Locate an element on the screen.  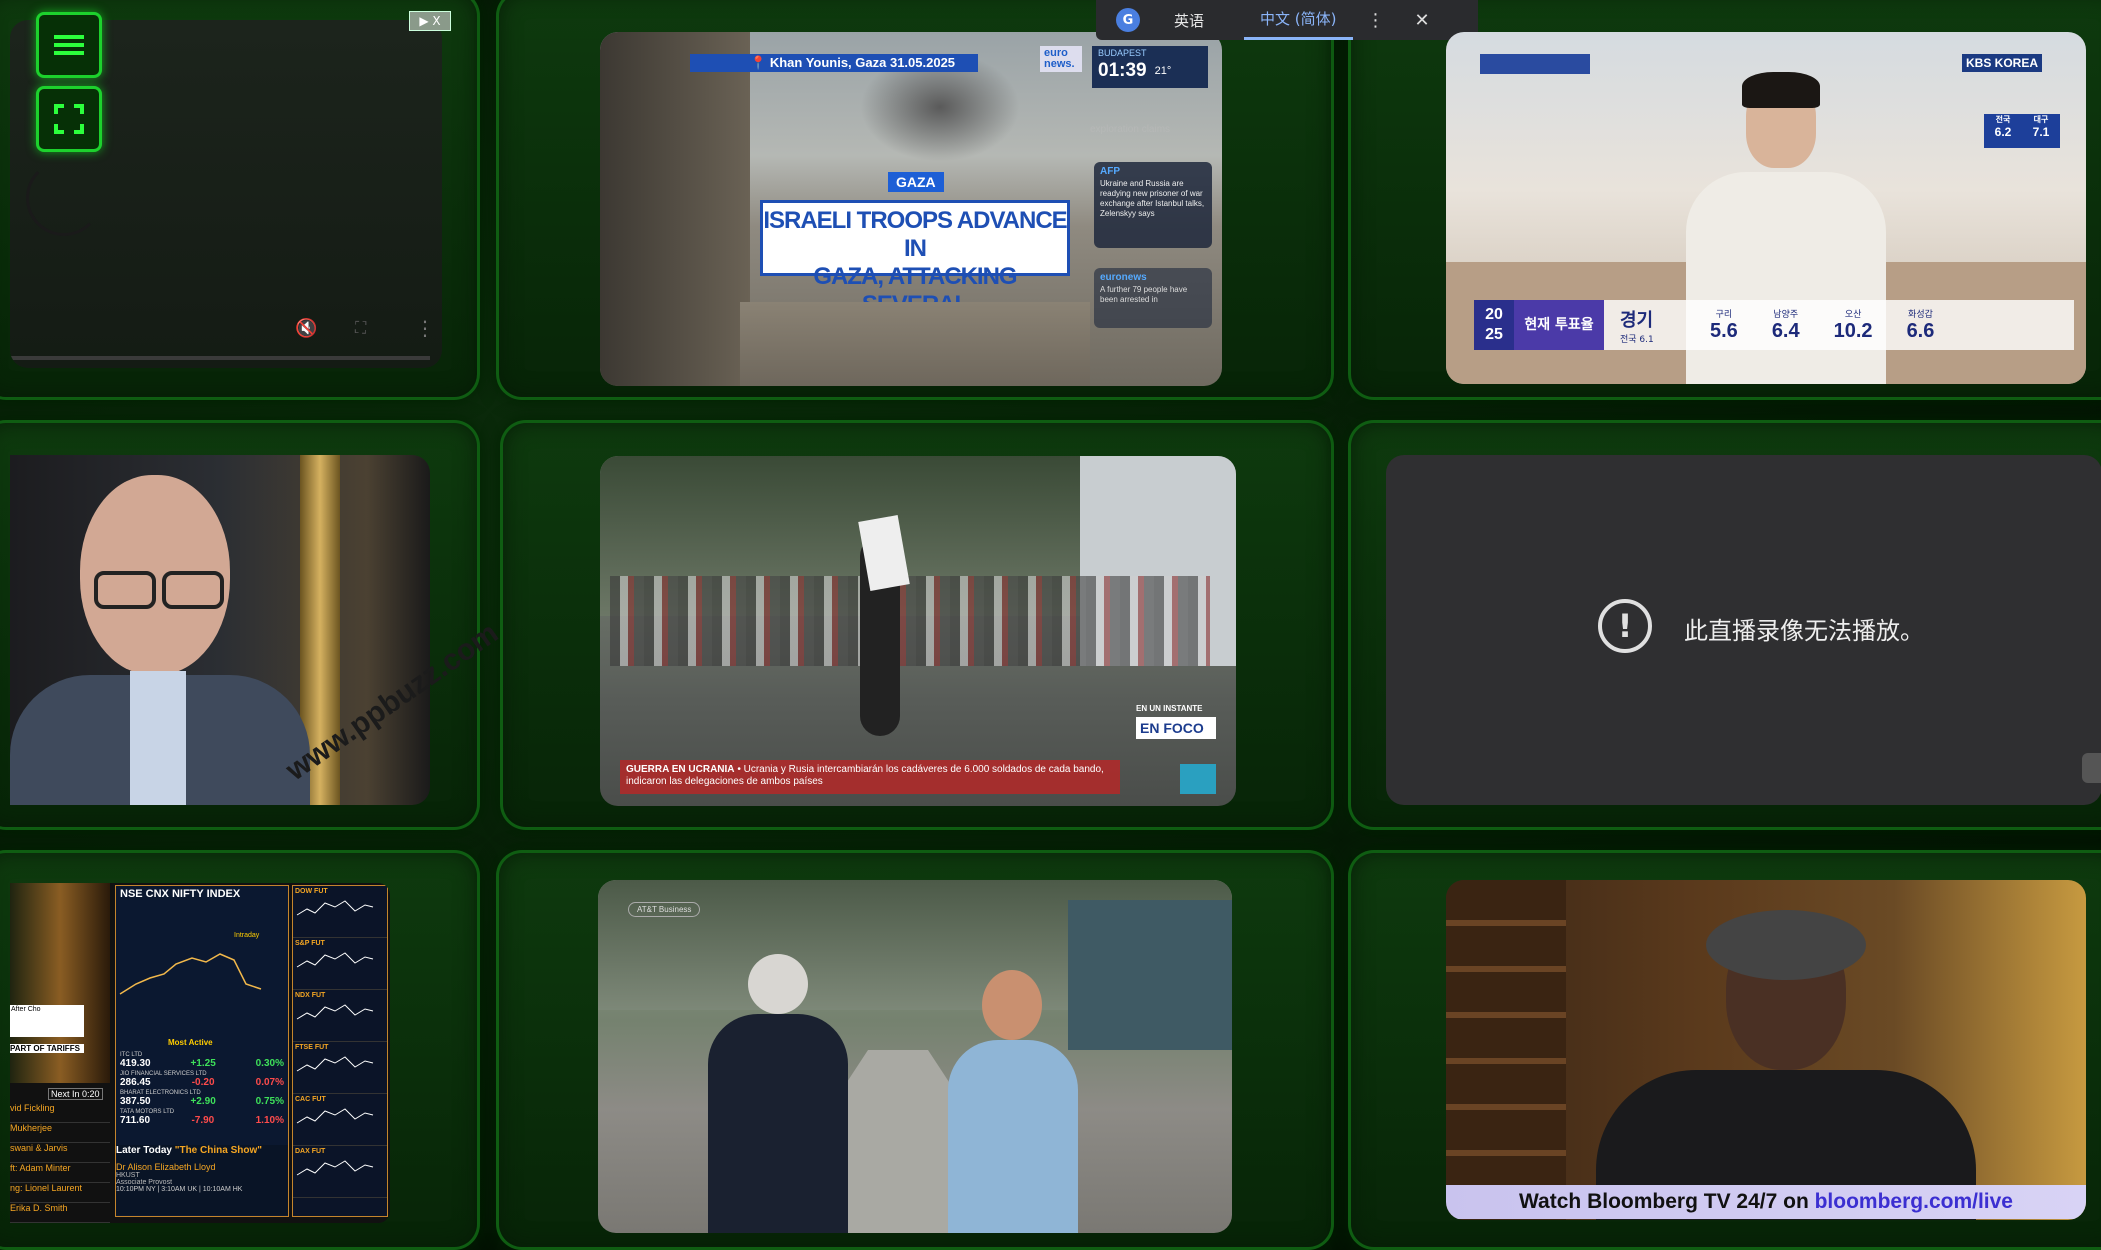
hamburger-icon is located at coordinates (69, 45).